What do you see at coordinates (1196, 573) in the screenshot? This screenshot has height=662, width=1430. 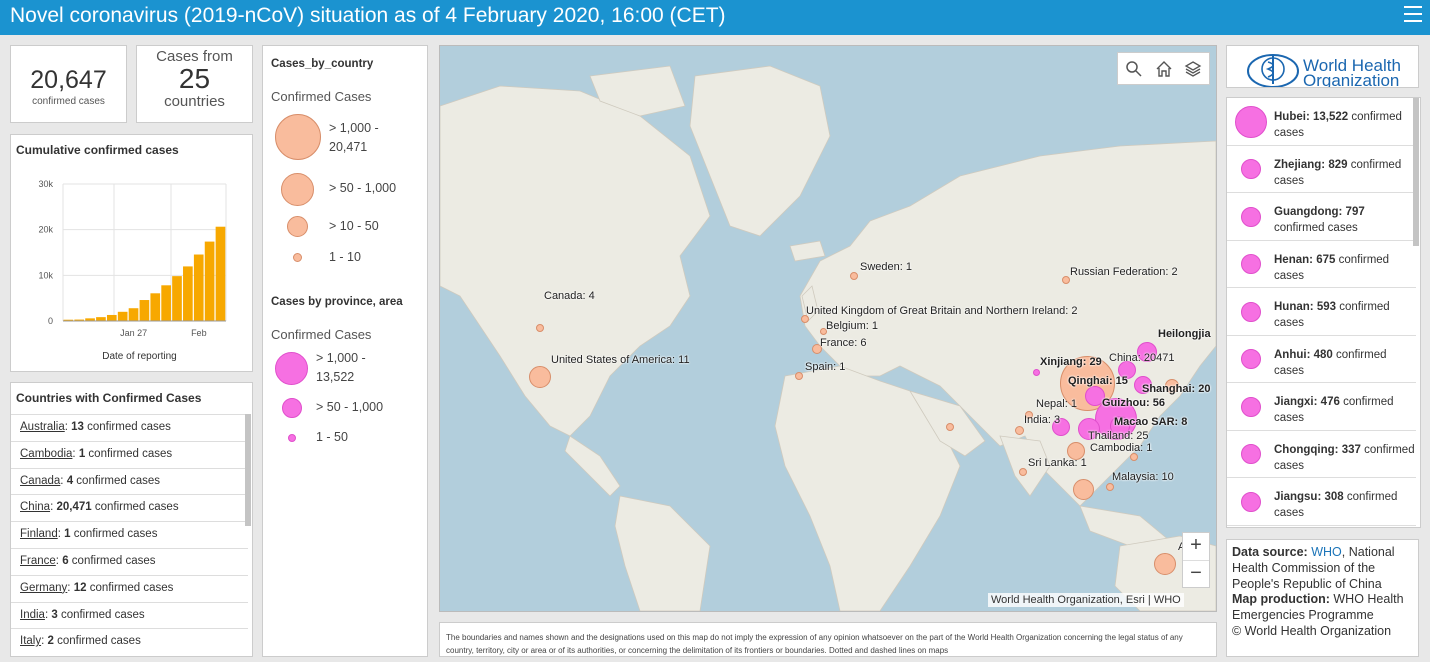 I see `zoom-out-button: −` at bounding box center [1196, 573].